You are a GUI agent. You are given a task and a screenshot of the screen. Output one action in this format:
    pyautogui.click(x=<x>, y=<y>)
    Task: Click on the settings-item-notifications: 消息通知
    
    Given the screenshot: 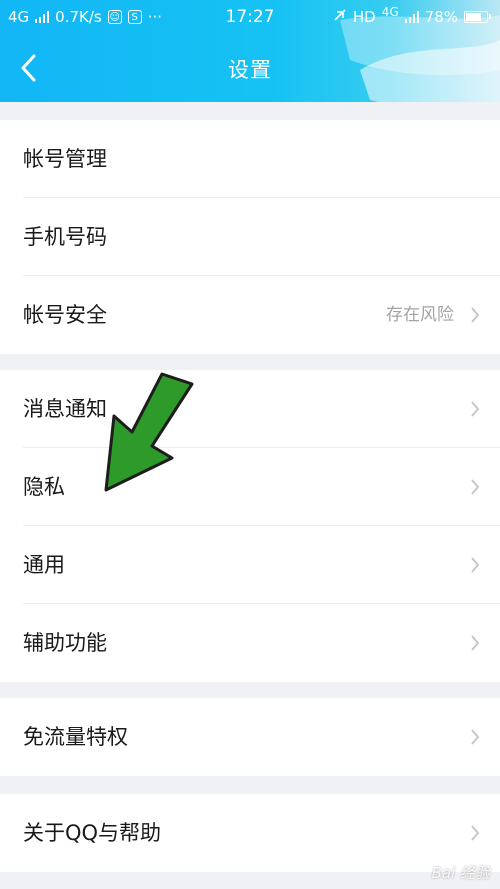 What is the action you would take?
    pyautogui.click(x=250, y=409)
    